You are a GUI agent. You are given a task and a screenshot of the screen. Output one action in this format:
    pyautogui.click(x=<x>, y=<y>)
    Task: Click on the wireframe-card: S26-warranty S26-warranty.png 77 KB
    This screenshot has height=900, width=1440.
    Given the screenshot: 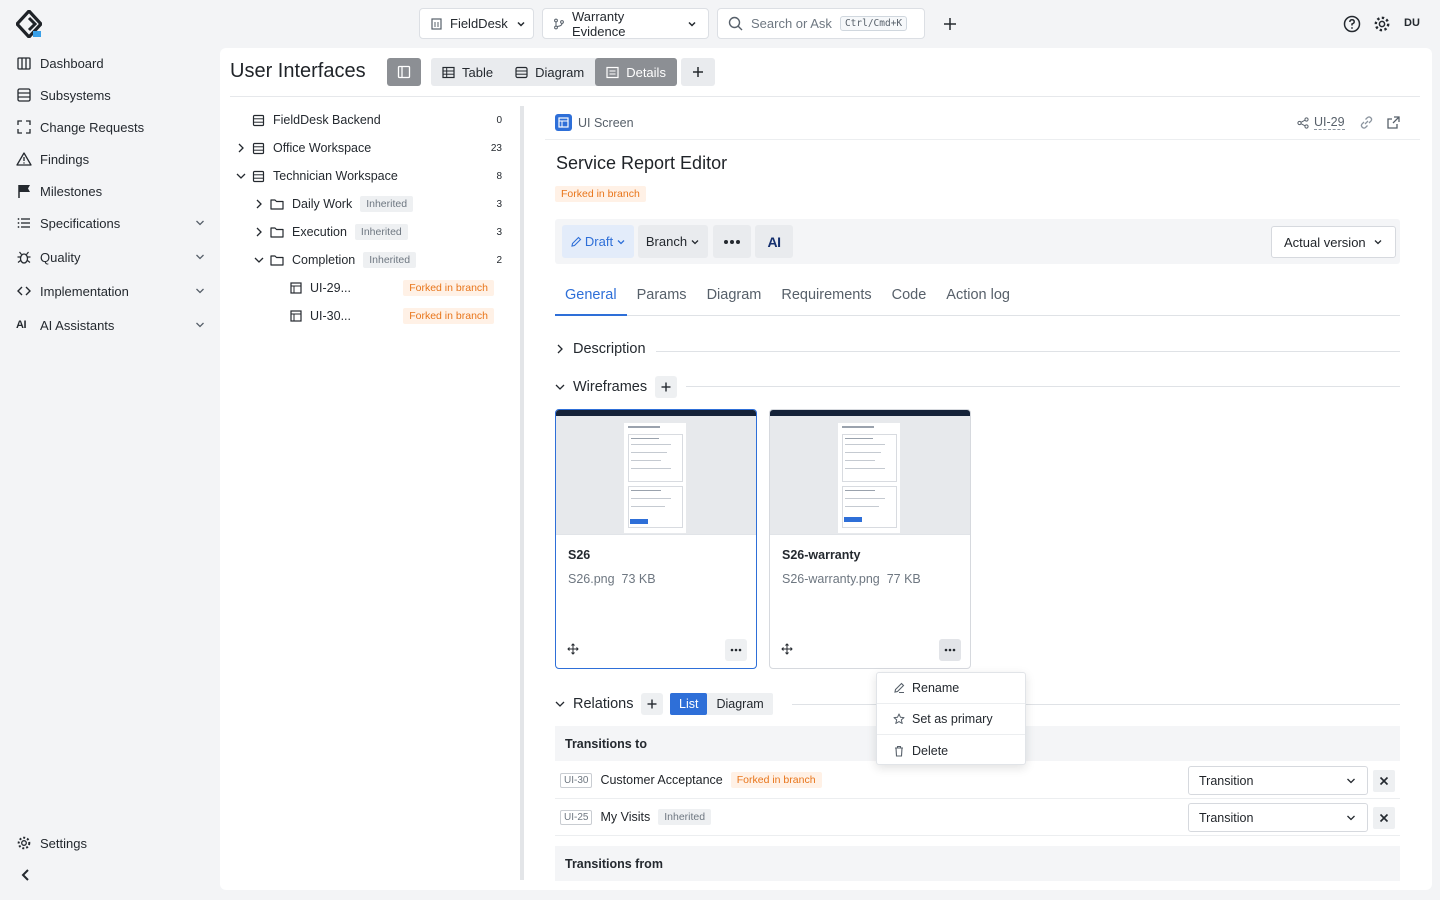 What is the action you would take?
    pyautogui.click(x=870, y=539)
    